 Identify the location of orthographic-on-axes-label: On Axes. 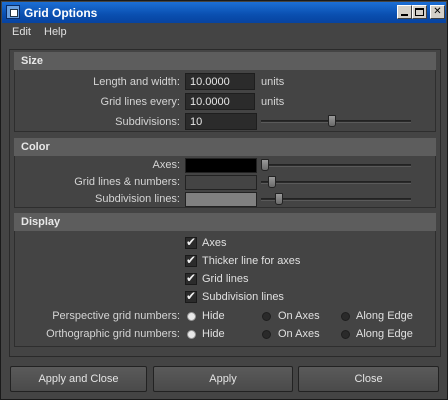
(299, 334).